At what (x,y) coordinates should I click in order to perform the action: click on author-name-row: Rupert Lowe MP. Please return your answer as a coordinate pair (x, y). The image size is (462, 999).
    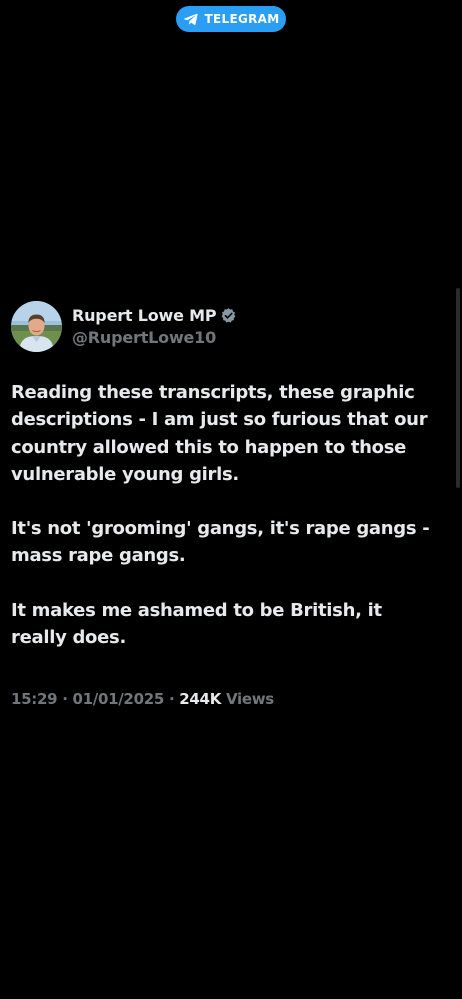
    Looking at the image, I should click on (154, 315).